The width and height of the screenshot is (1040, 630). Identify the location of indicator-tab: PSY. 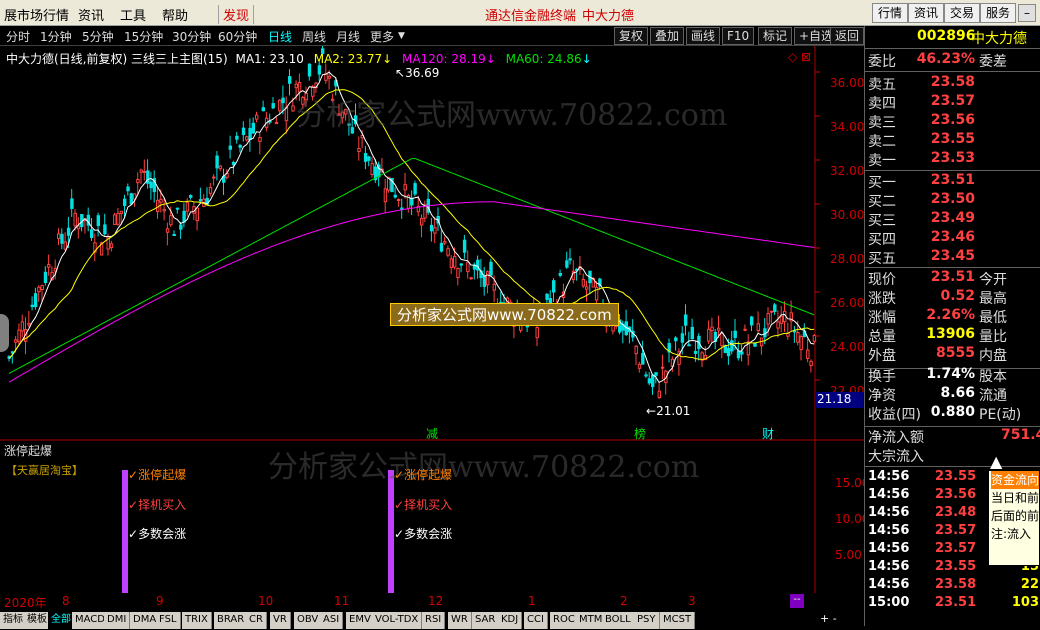
(647, 620).